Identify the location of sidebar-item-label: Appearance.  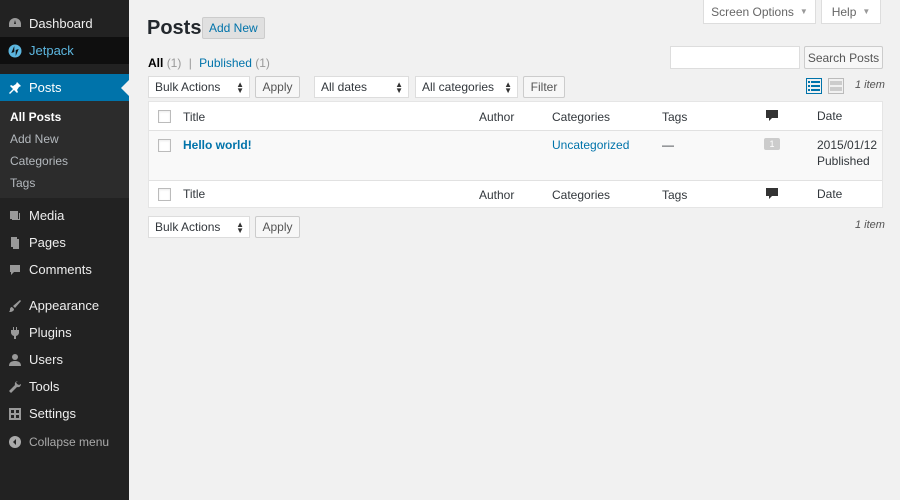
(64, 305).